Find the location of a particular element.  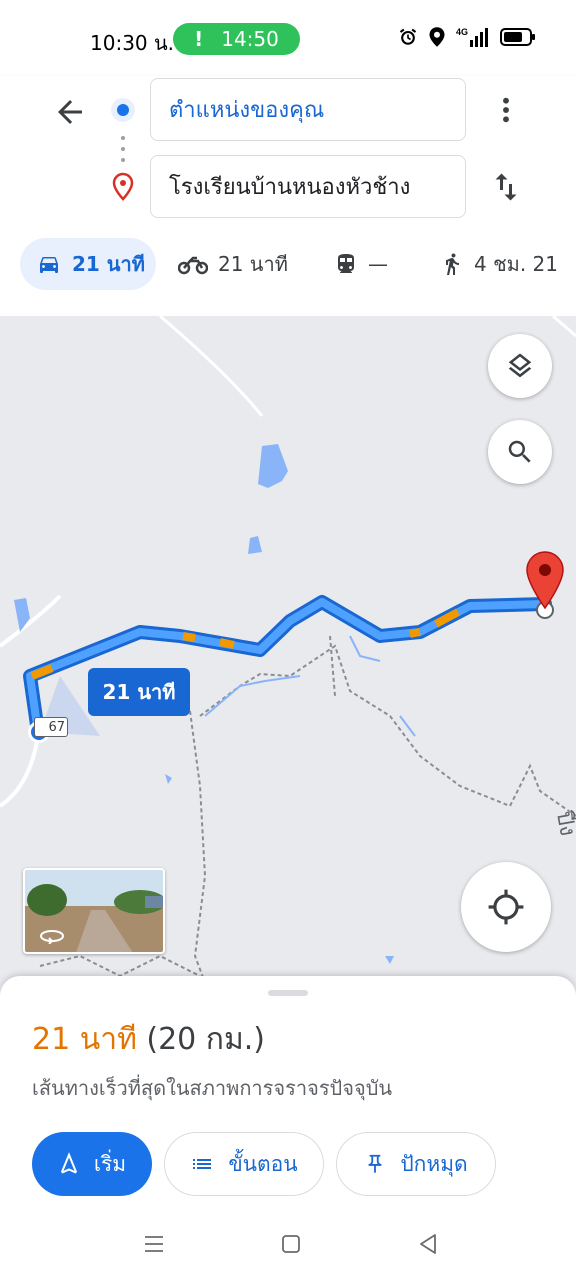

call-timer: 14:50 is located at coordinates (250, 39).